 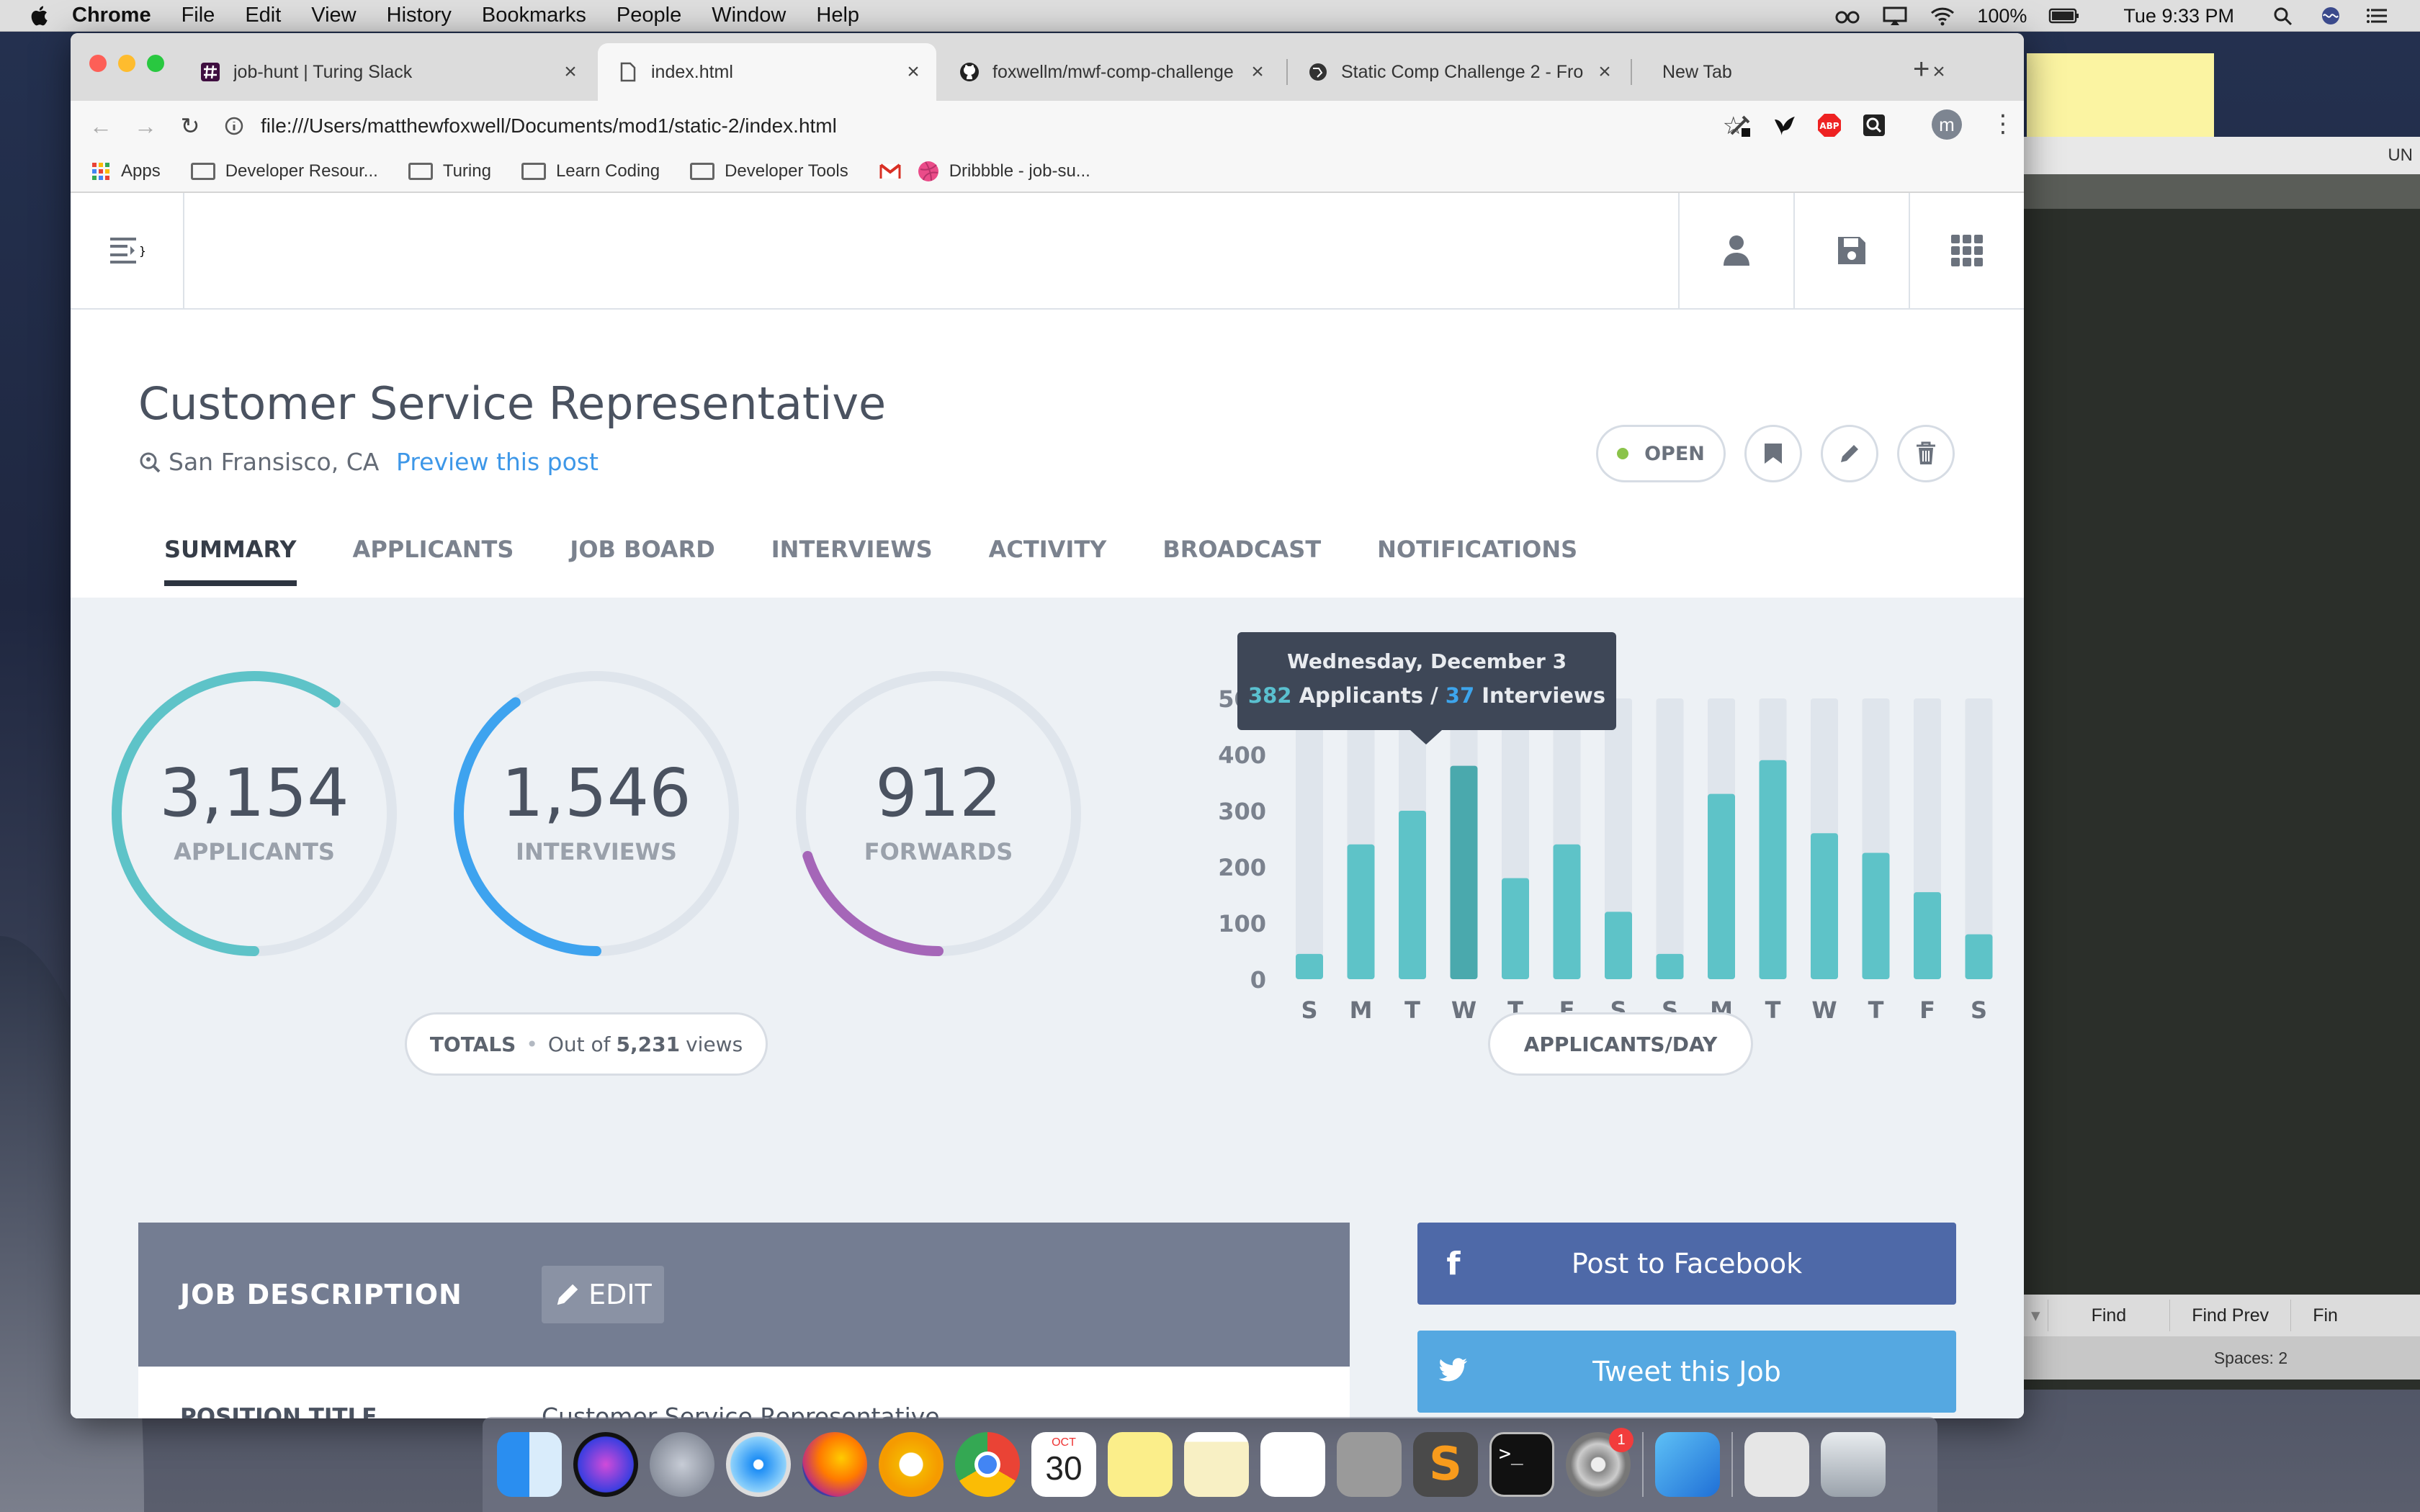 What do you see at coordinates (529, 1464) in the screenshot?
I see `finder-icon` at bounding box center [529, 1464].